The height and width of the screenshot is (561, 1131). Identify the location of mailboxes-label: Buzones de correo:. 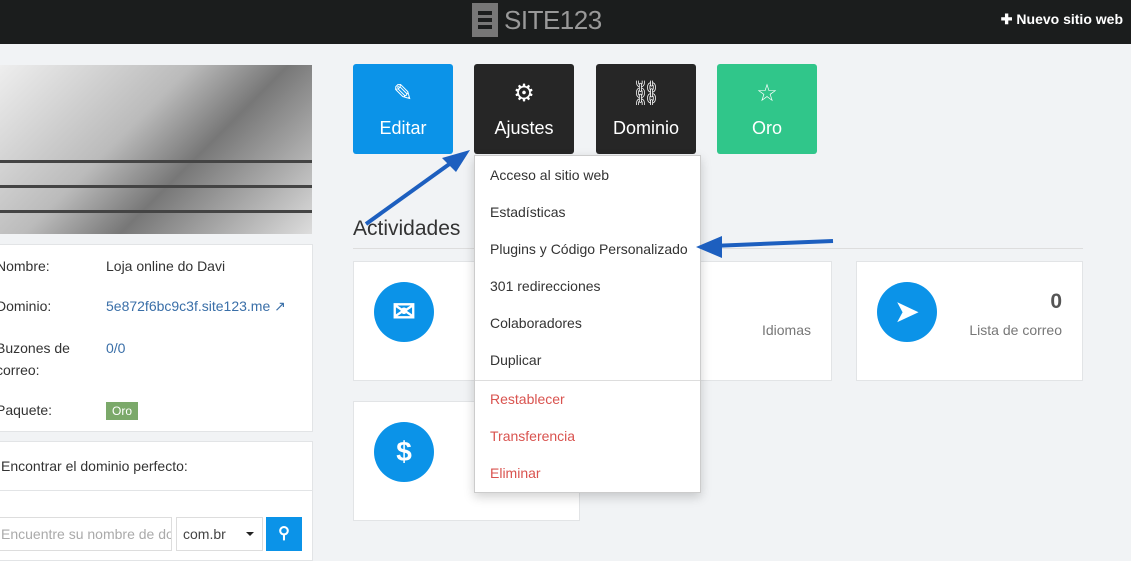
(35, 359).